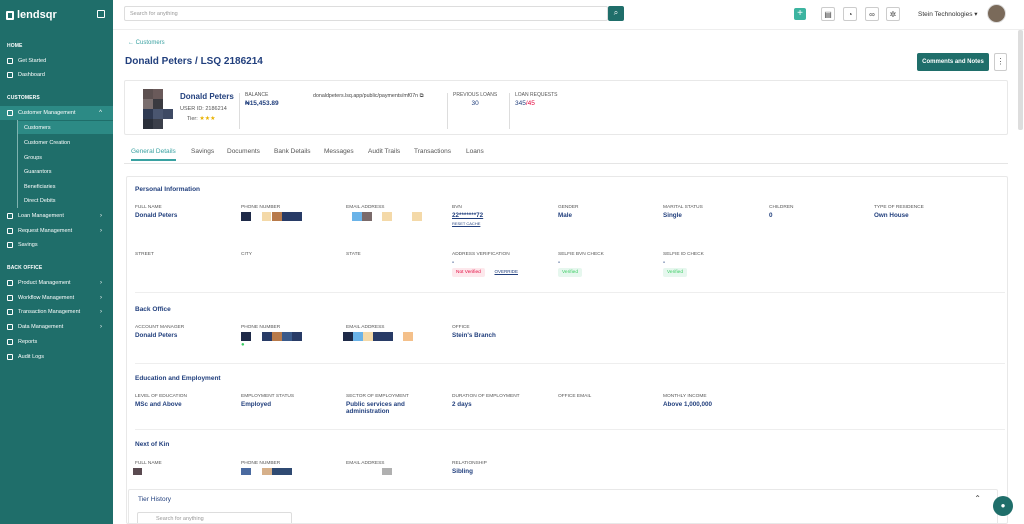 The image size is (1024, 524). What do you see at coordinates (39, 201) in the screenshot?
I see `sidebar-subitem-direct-debits: Direct Debits` at bounding box center [39, 201].